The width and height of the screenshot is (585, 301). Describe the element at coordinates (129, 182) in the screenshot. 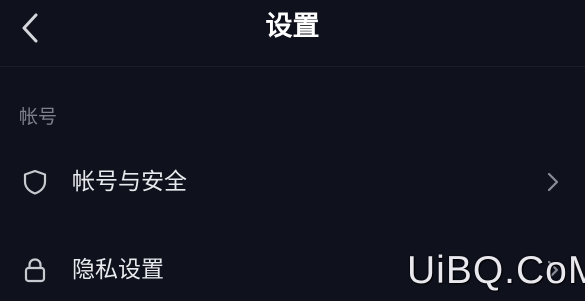

I see `settings-item-label: 帐号与安全` at that location.